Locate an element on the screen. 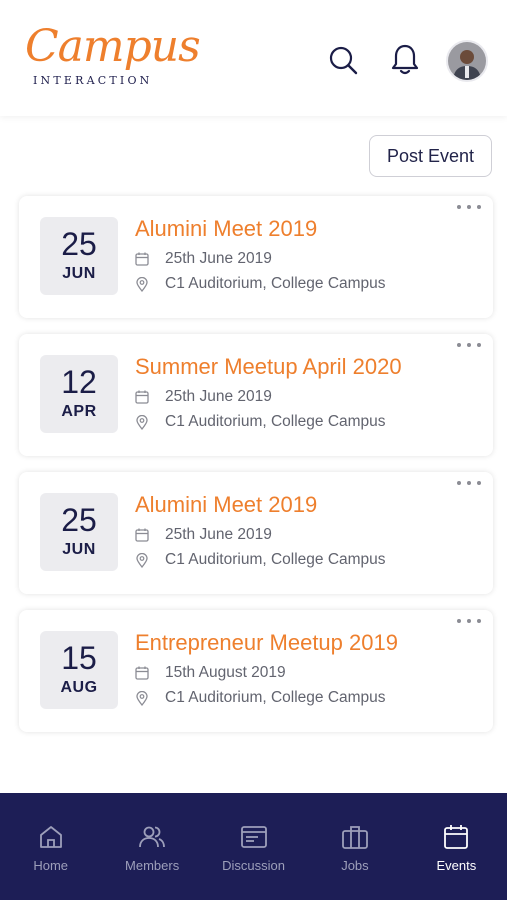 Image resolution: width=507 pixels, height=900 pixels. event-month: APR is located at coordinates (79, 411).